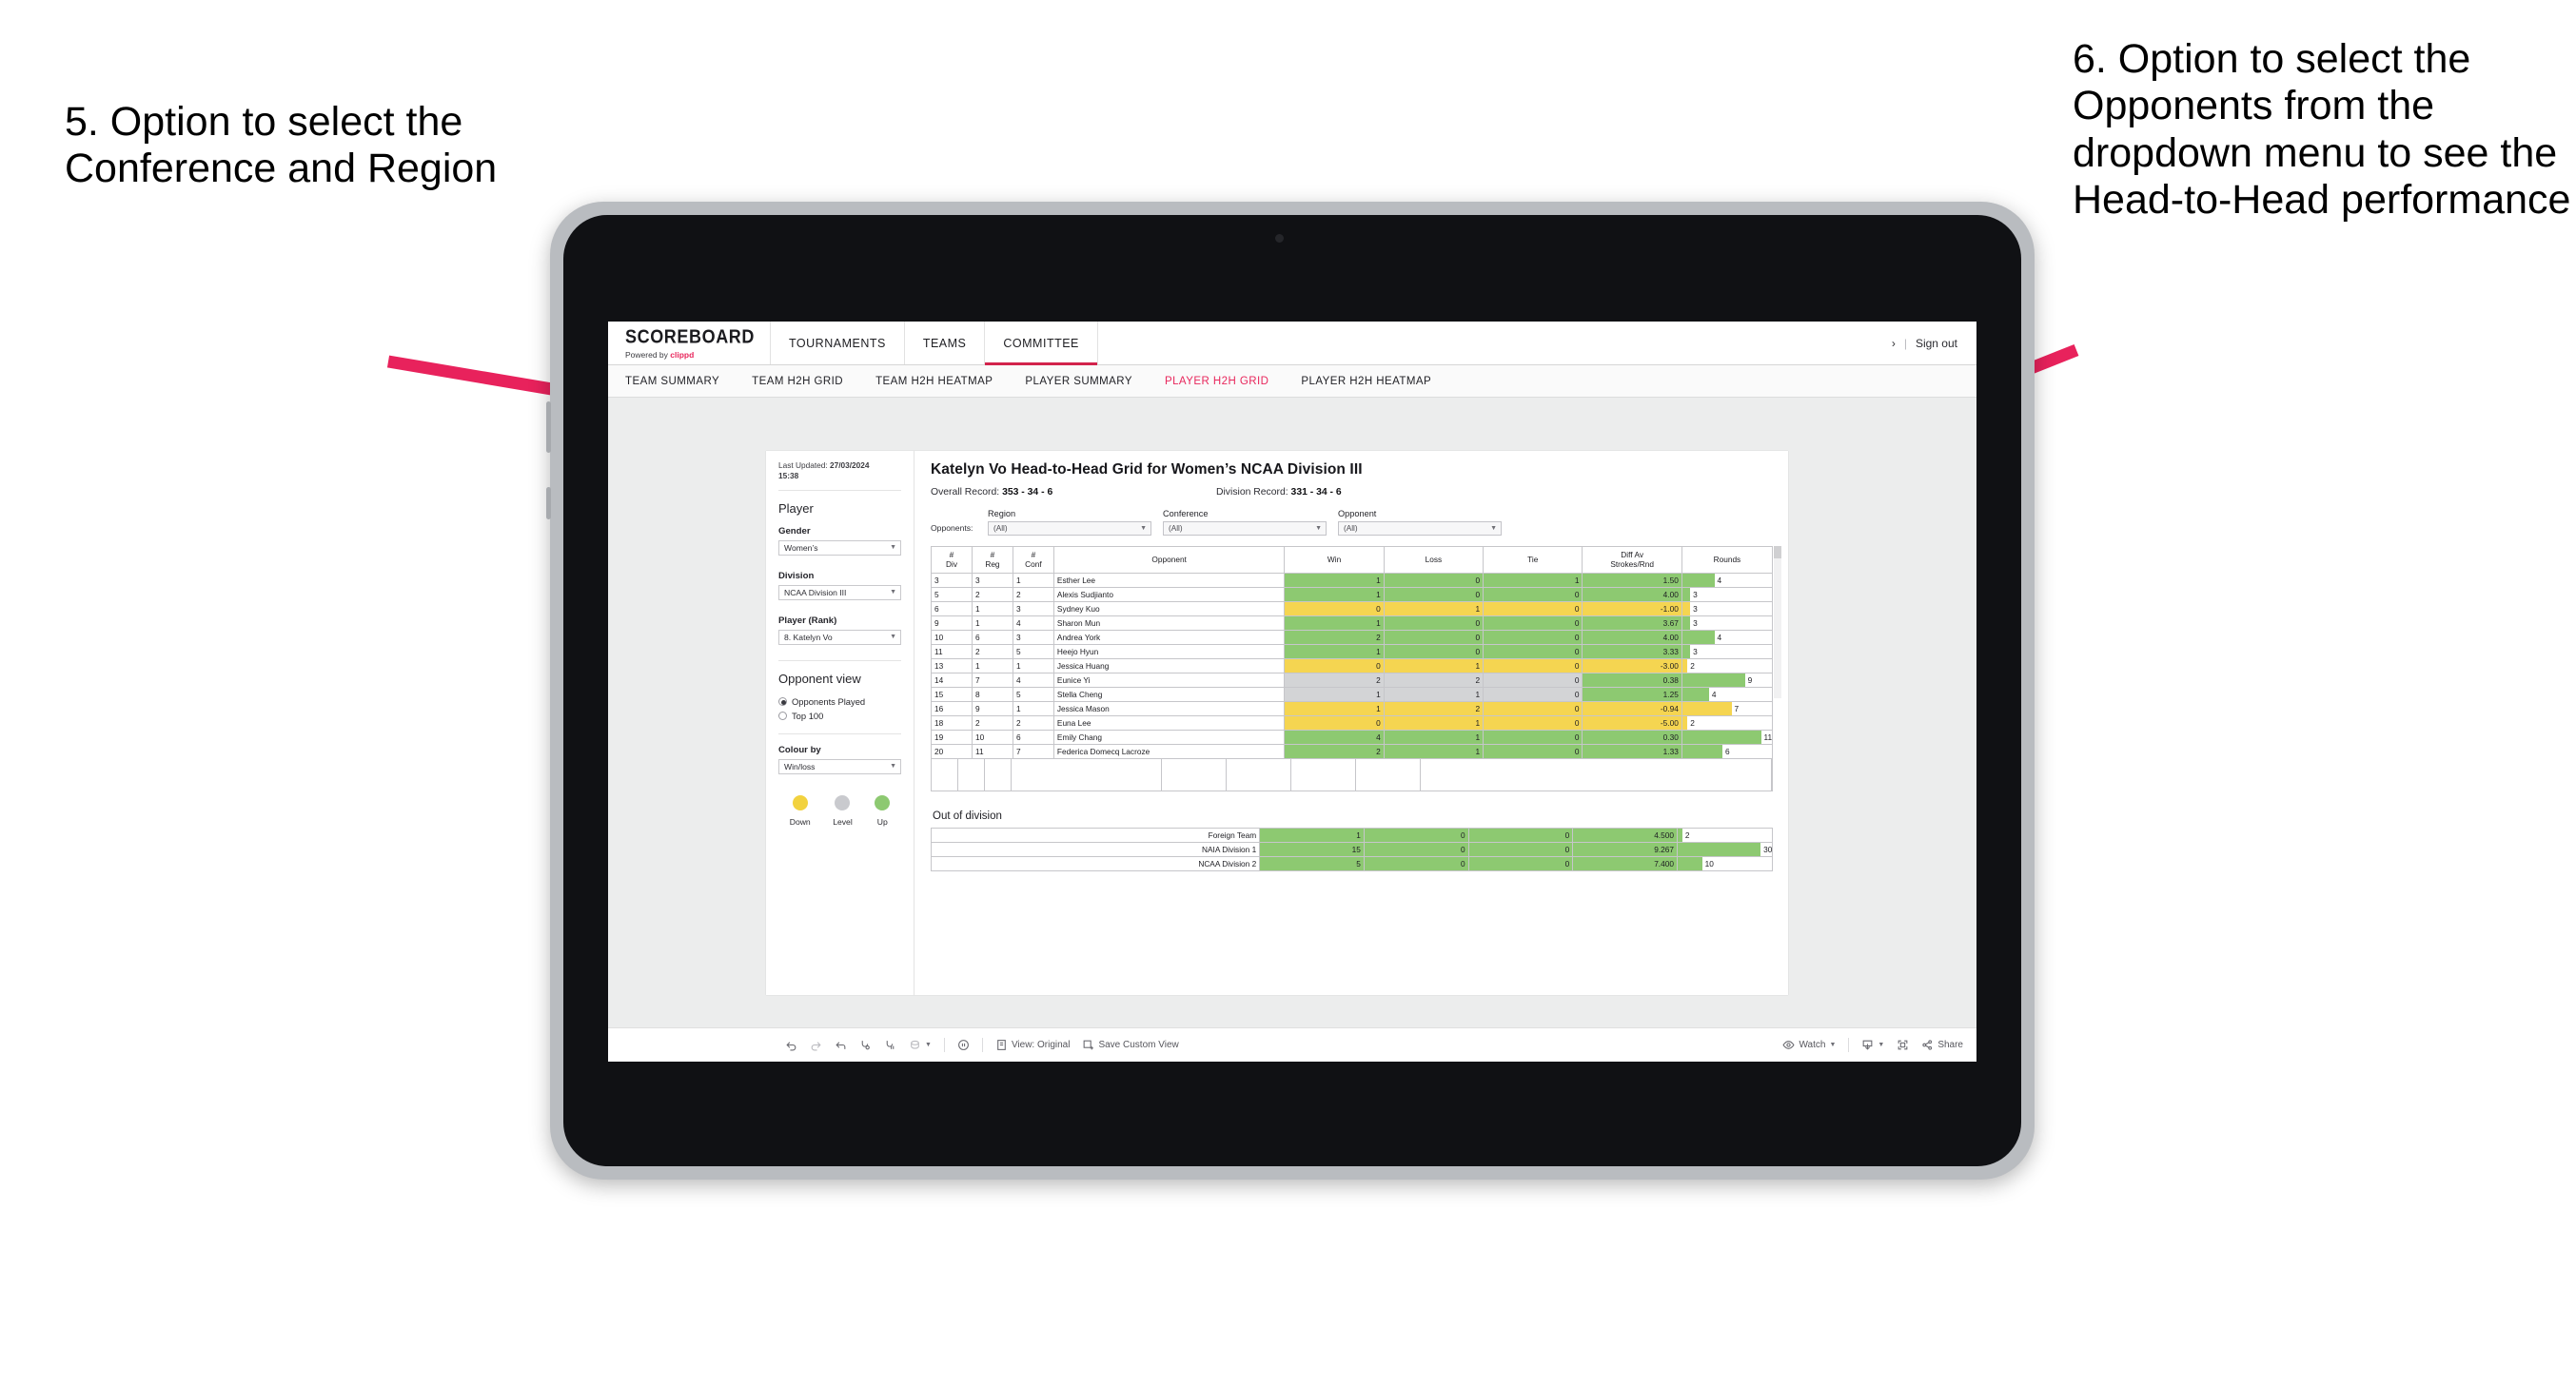 The image size is (2576, 1386). What do you see at coordinates (838, 343) in the screenshot?
I see `top-nav-item-tournaments: TOURNAMENTS` at bounding box center [838, 343].